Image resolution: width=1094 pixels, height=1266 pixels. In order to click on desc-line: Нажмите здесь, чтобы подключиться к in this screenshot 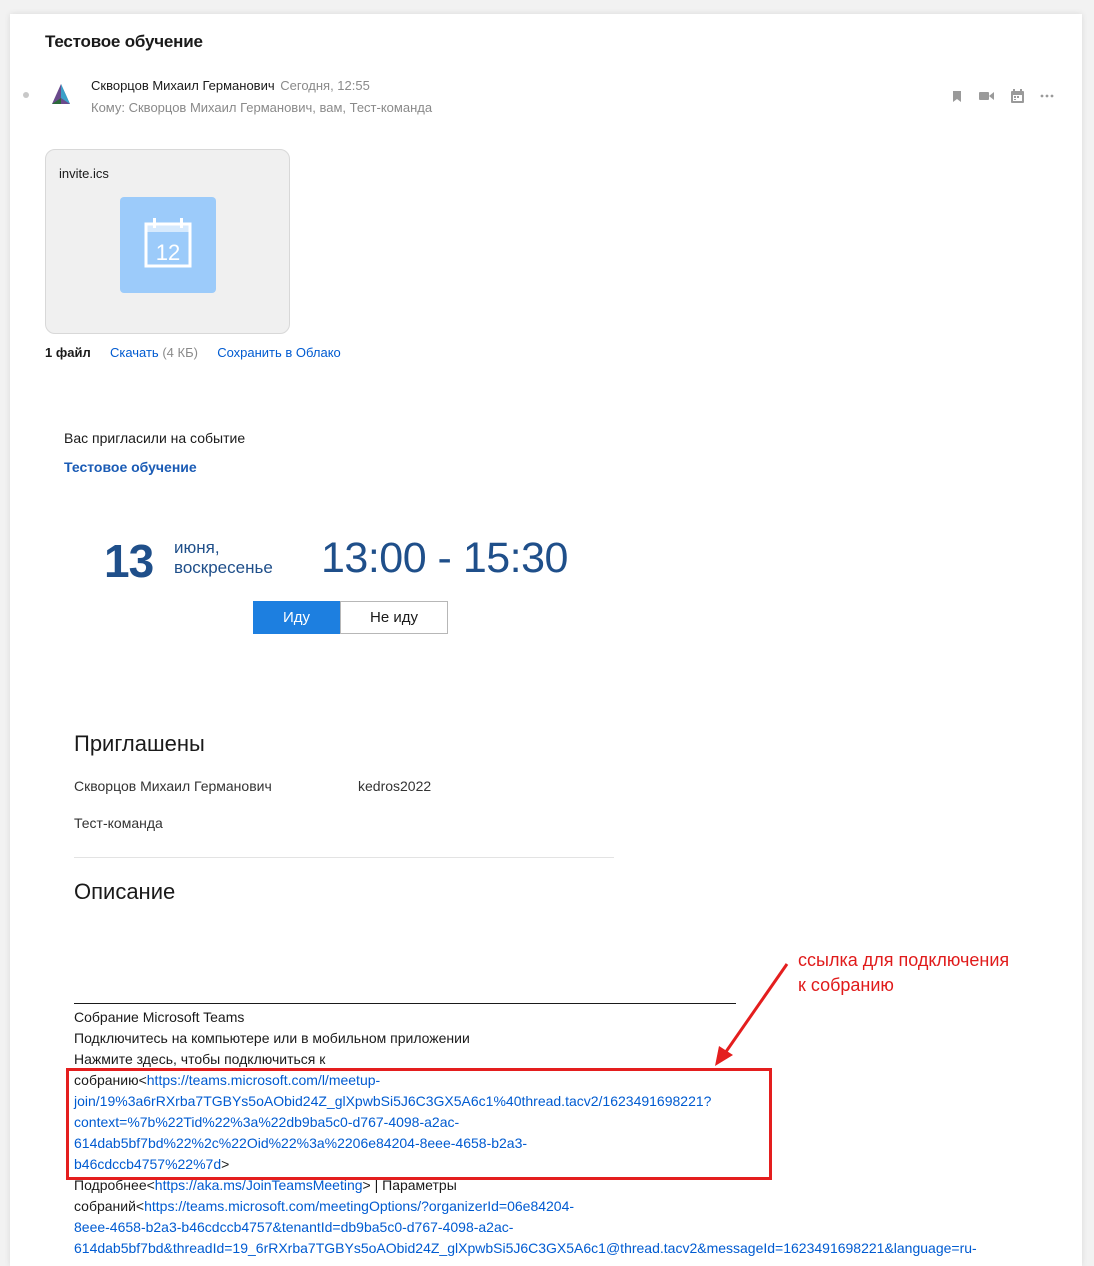, I will do `click(200, 1059)`.